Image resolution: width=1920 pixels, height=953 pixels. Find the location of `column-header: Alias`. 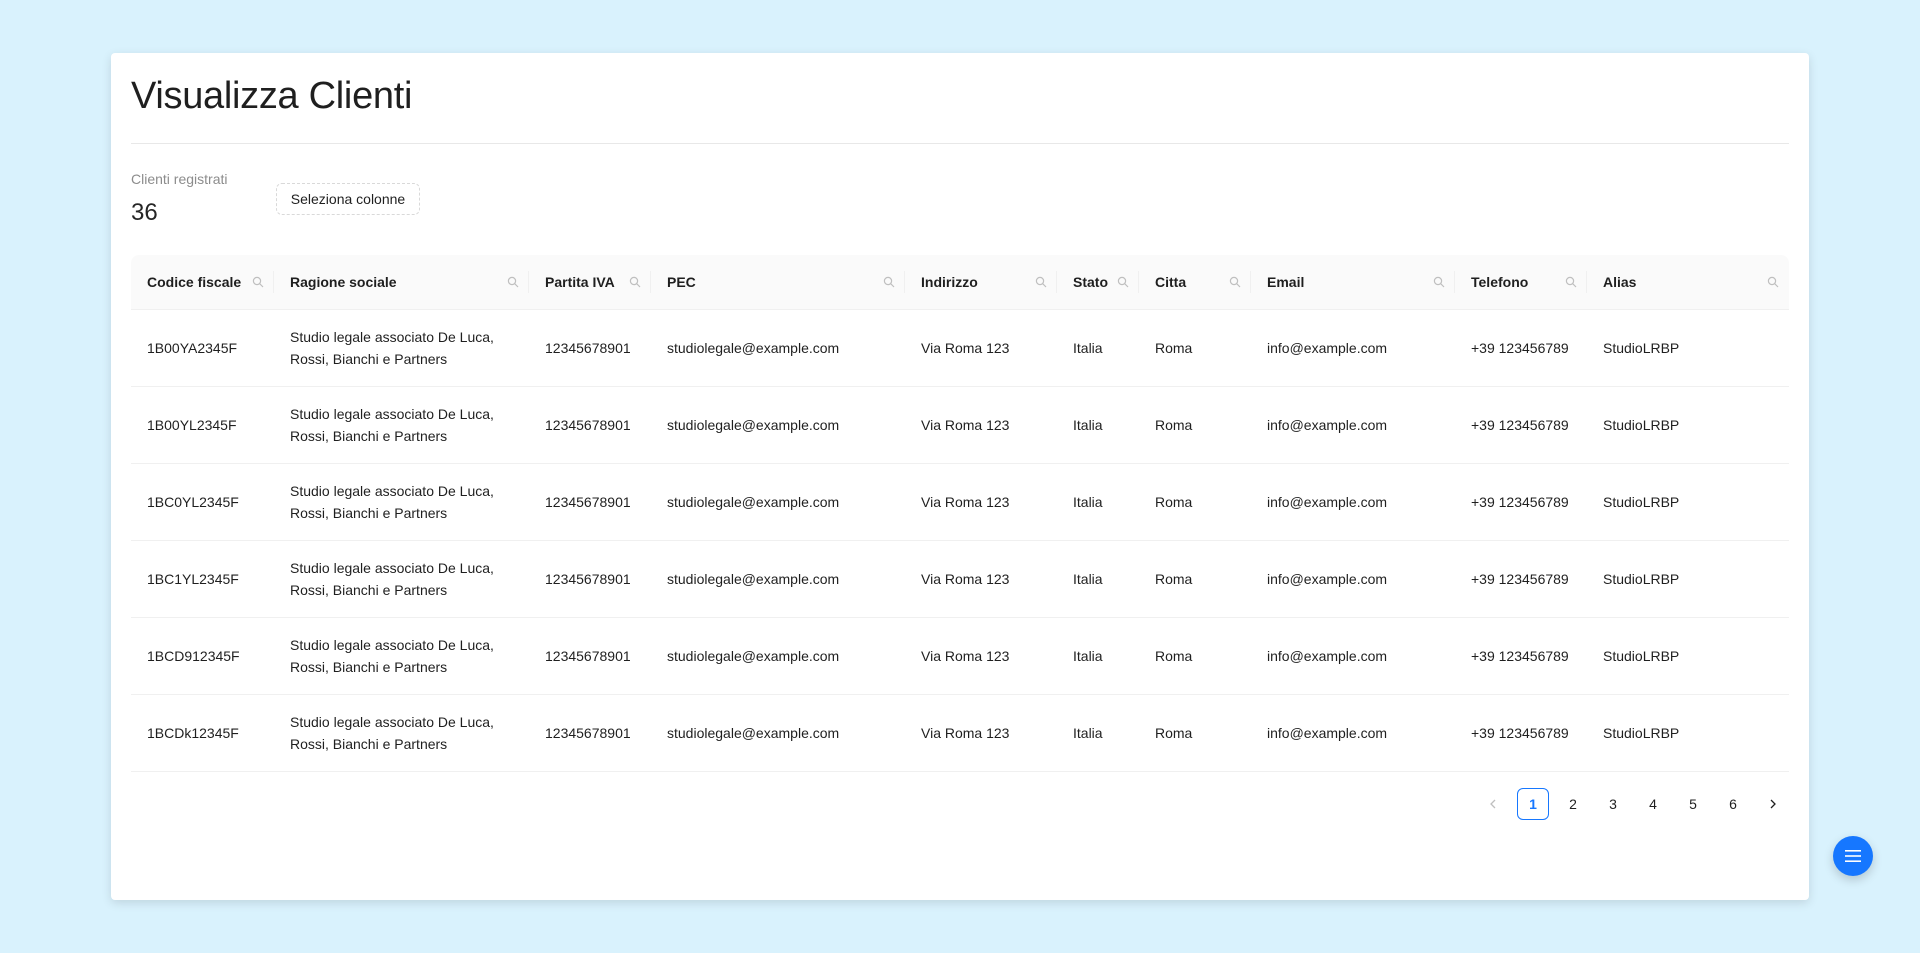

column-header: Alias is located at coordinates (1688, 282).